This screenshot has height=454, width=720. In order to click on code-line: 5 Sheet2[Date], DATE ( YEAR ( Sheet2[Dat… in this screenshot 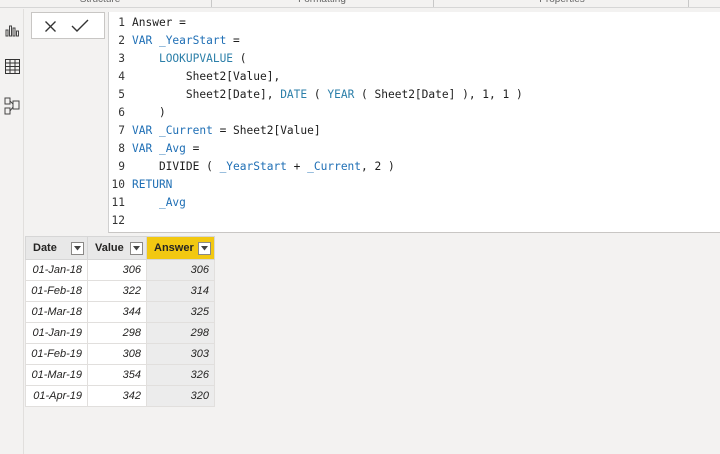, I will do `click(414, 95)`.